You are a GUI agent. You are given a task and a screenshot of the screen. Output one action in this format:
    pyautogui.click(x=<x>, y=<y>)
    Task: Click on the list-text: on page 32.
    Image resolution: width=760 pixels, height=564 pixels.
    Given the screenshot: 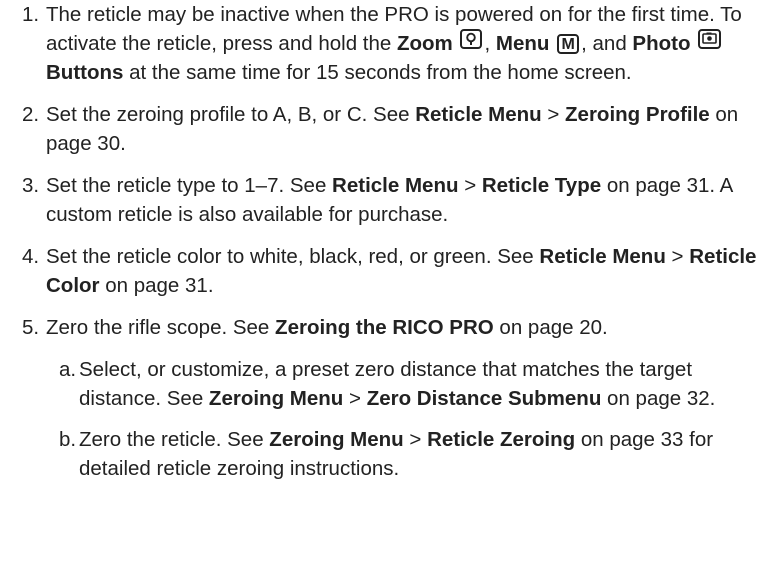 What is the action you would take?
    pyautogui.click(x=658, y=398)
    